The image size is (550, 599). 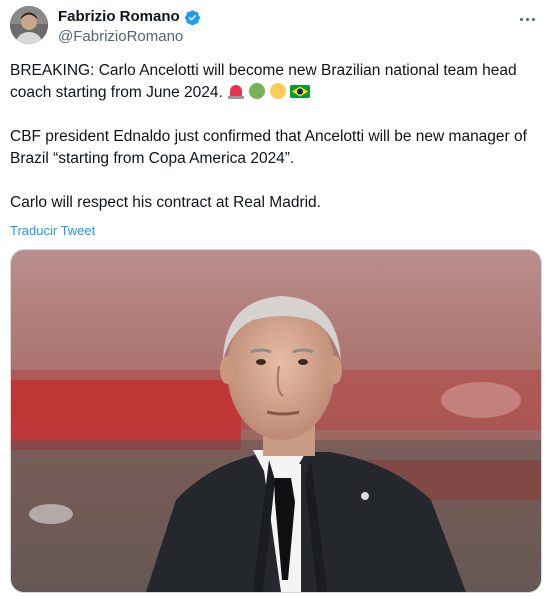 What do you see at coordinates (257, 91) in the screenshot?
I see `green-circle-icon` at bounding box center [257, 91].